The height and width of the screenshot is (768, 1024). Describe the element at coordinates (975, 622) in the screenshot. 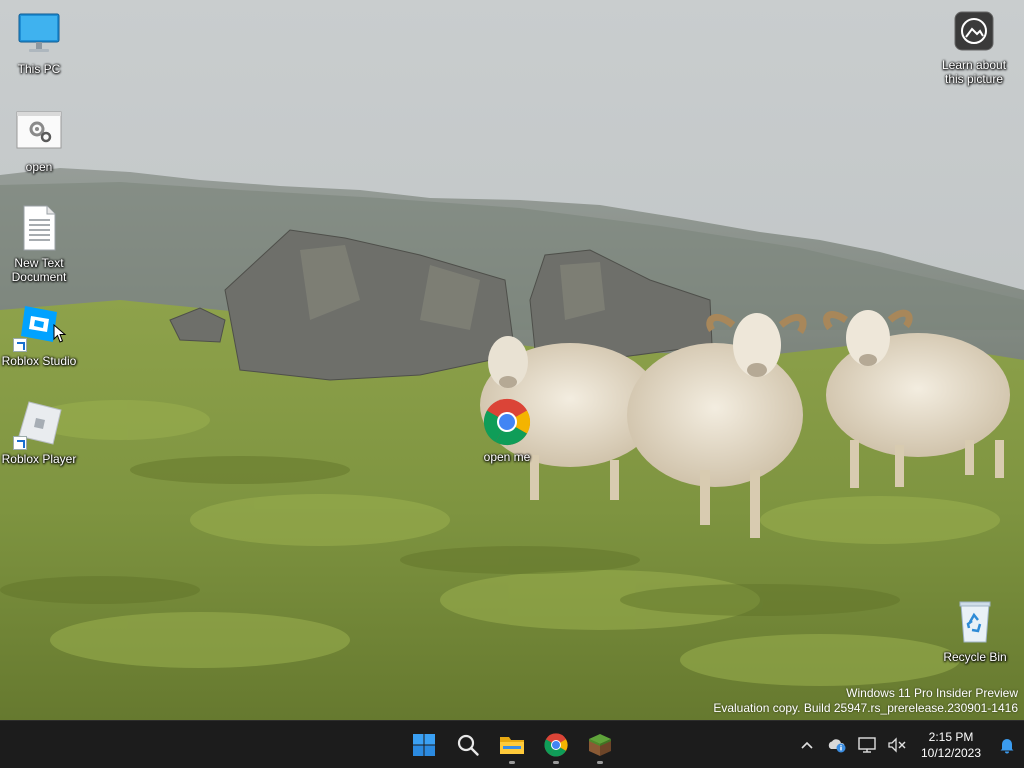

I see `recycle-bin-icon` at that location.